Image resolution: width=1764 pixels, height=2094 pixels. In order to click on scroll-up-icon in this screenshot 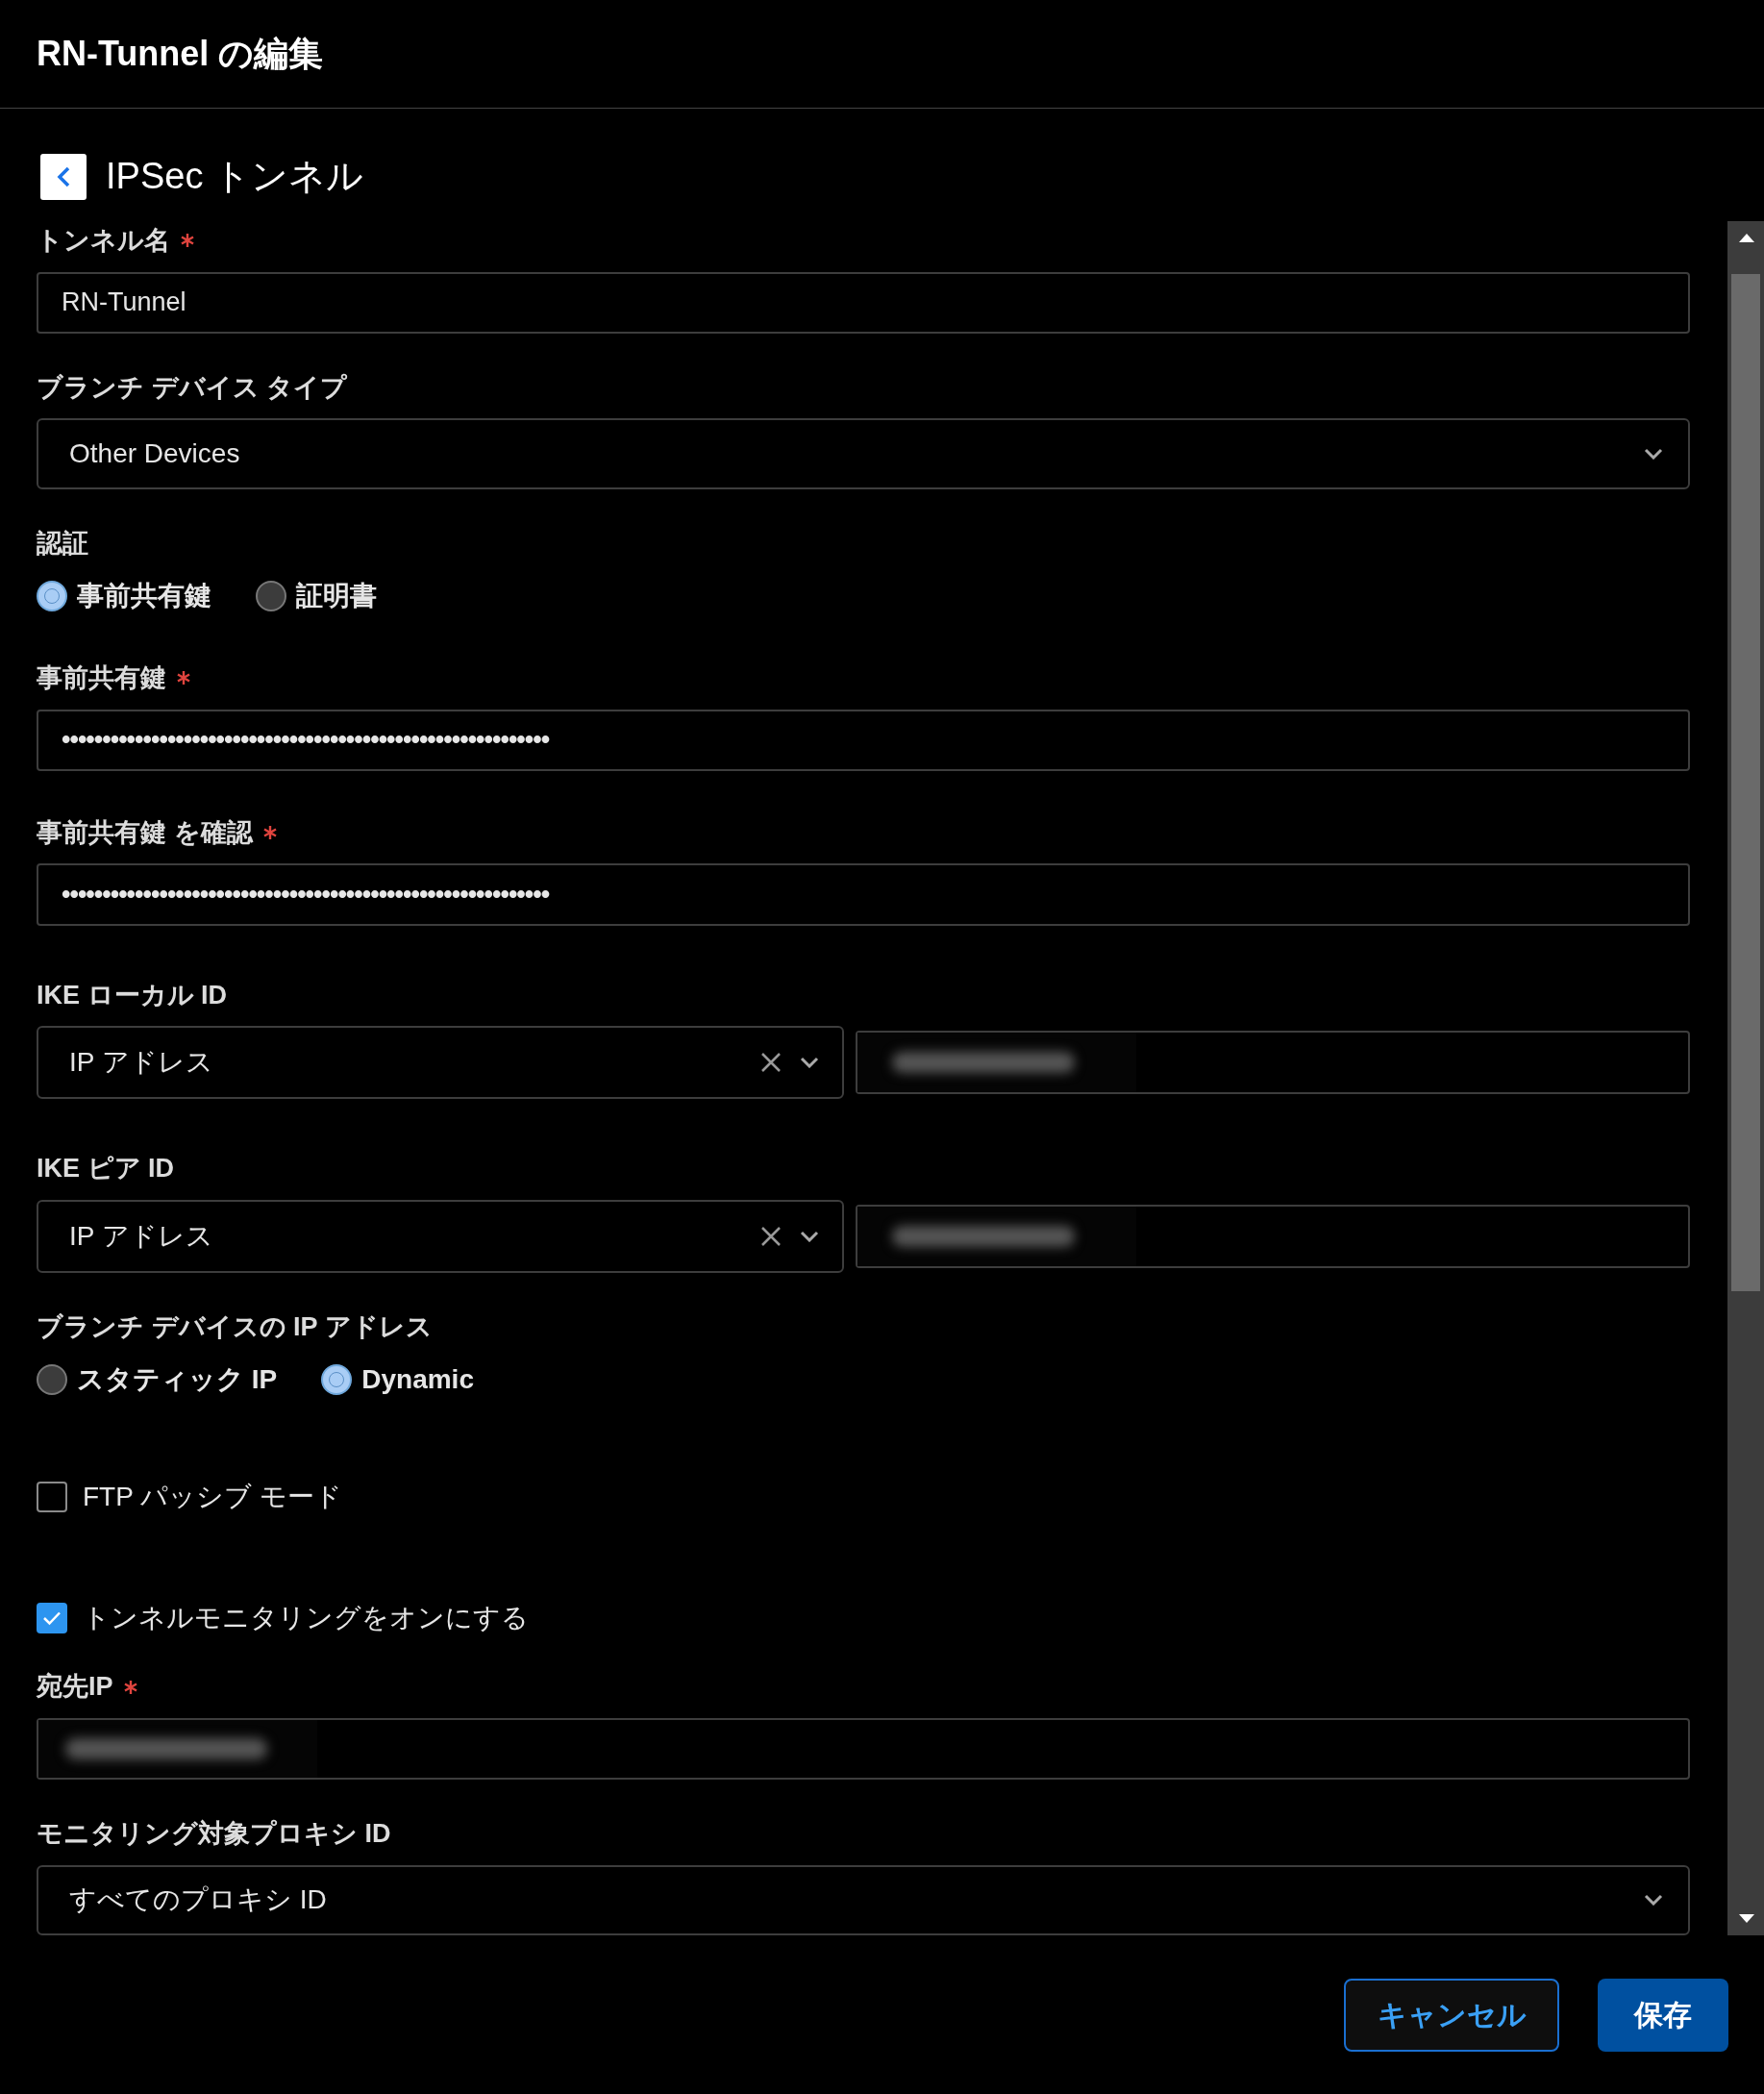, I will do `click(1746, 237)`.